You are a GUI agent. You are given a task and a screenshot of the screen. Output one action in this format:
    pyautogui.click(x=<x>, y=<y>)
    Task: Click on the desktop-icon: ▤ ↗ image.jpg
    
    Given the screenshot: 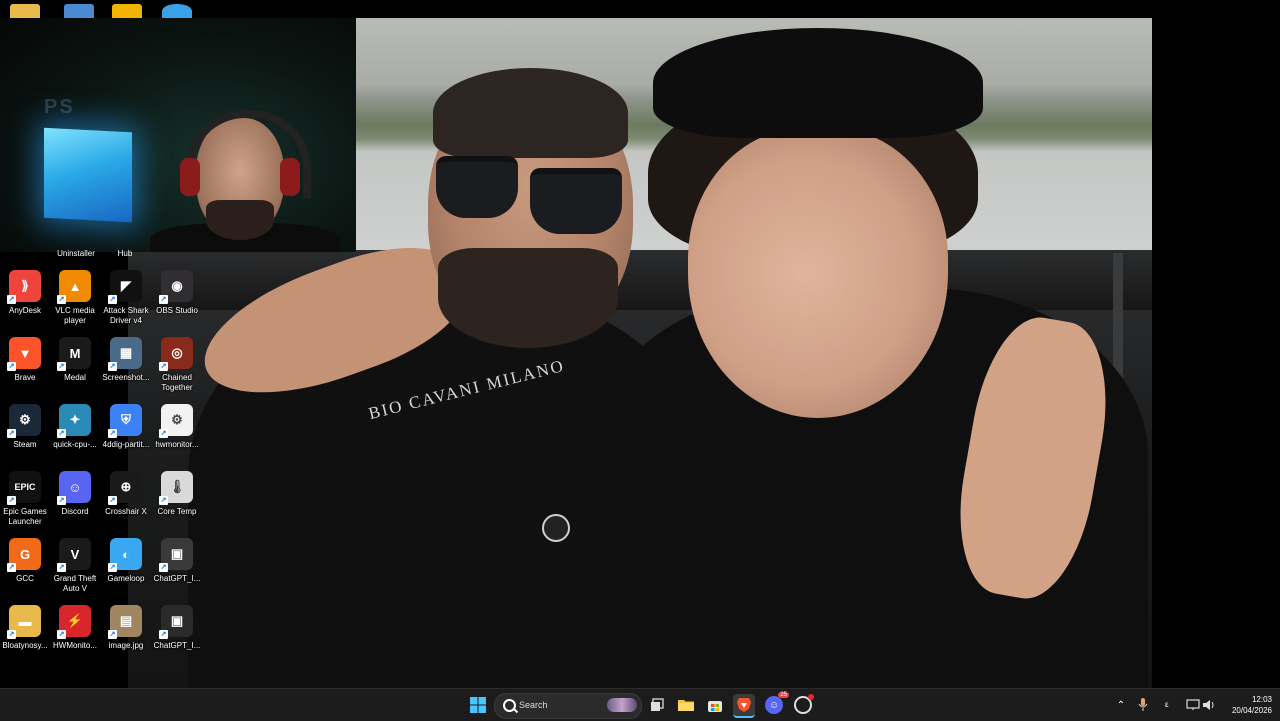 What is the action you would take?
    pyautogui.click(x=126, y=628)
    